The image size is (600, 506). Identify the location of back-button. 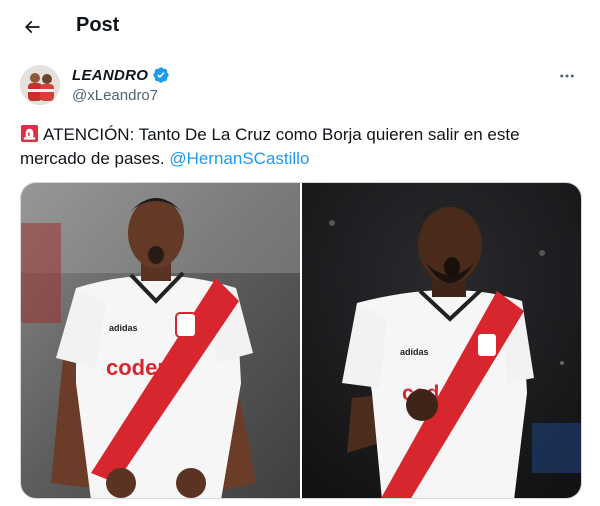
(32, 27).